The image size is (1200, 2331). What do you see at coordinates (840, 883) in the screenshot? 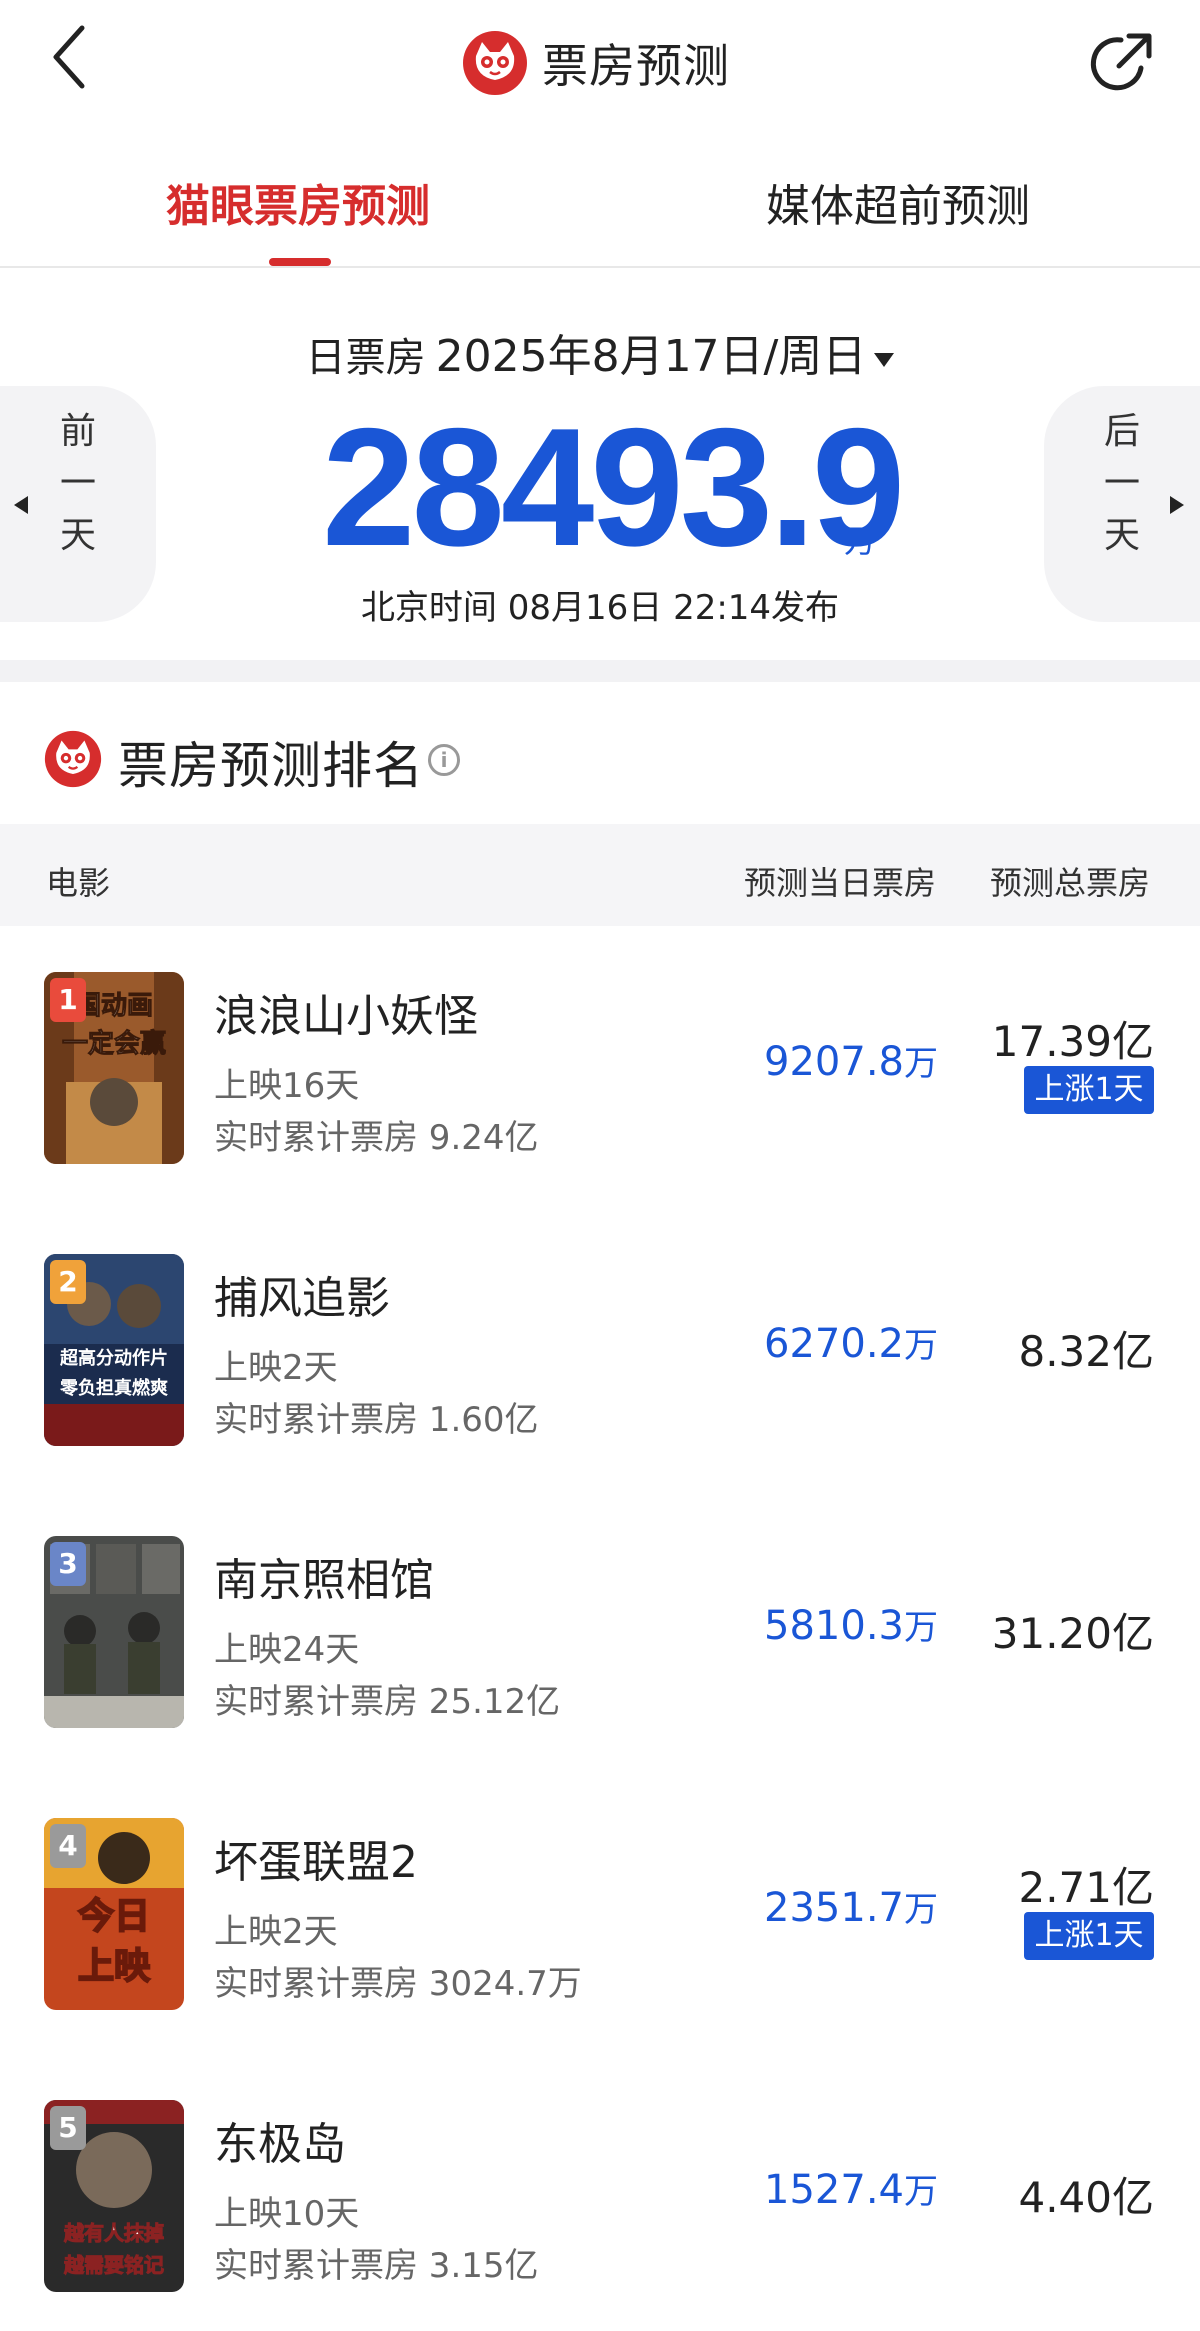
I see `column-header-day-forecast: 预测当日票房` at bounding box center [840, 883].